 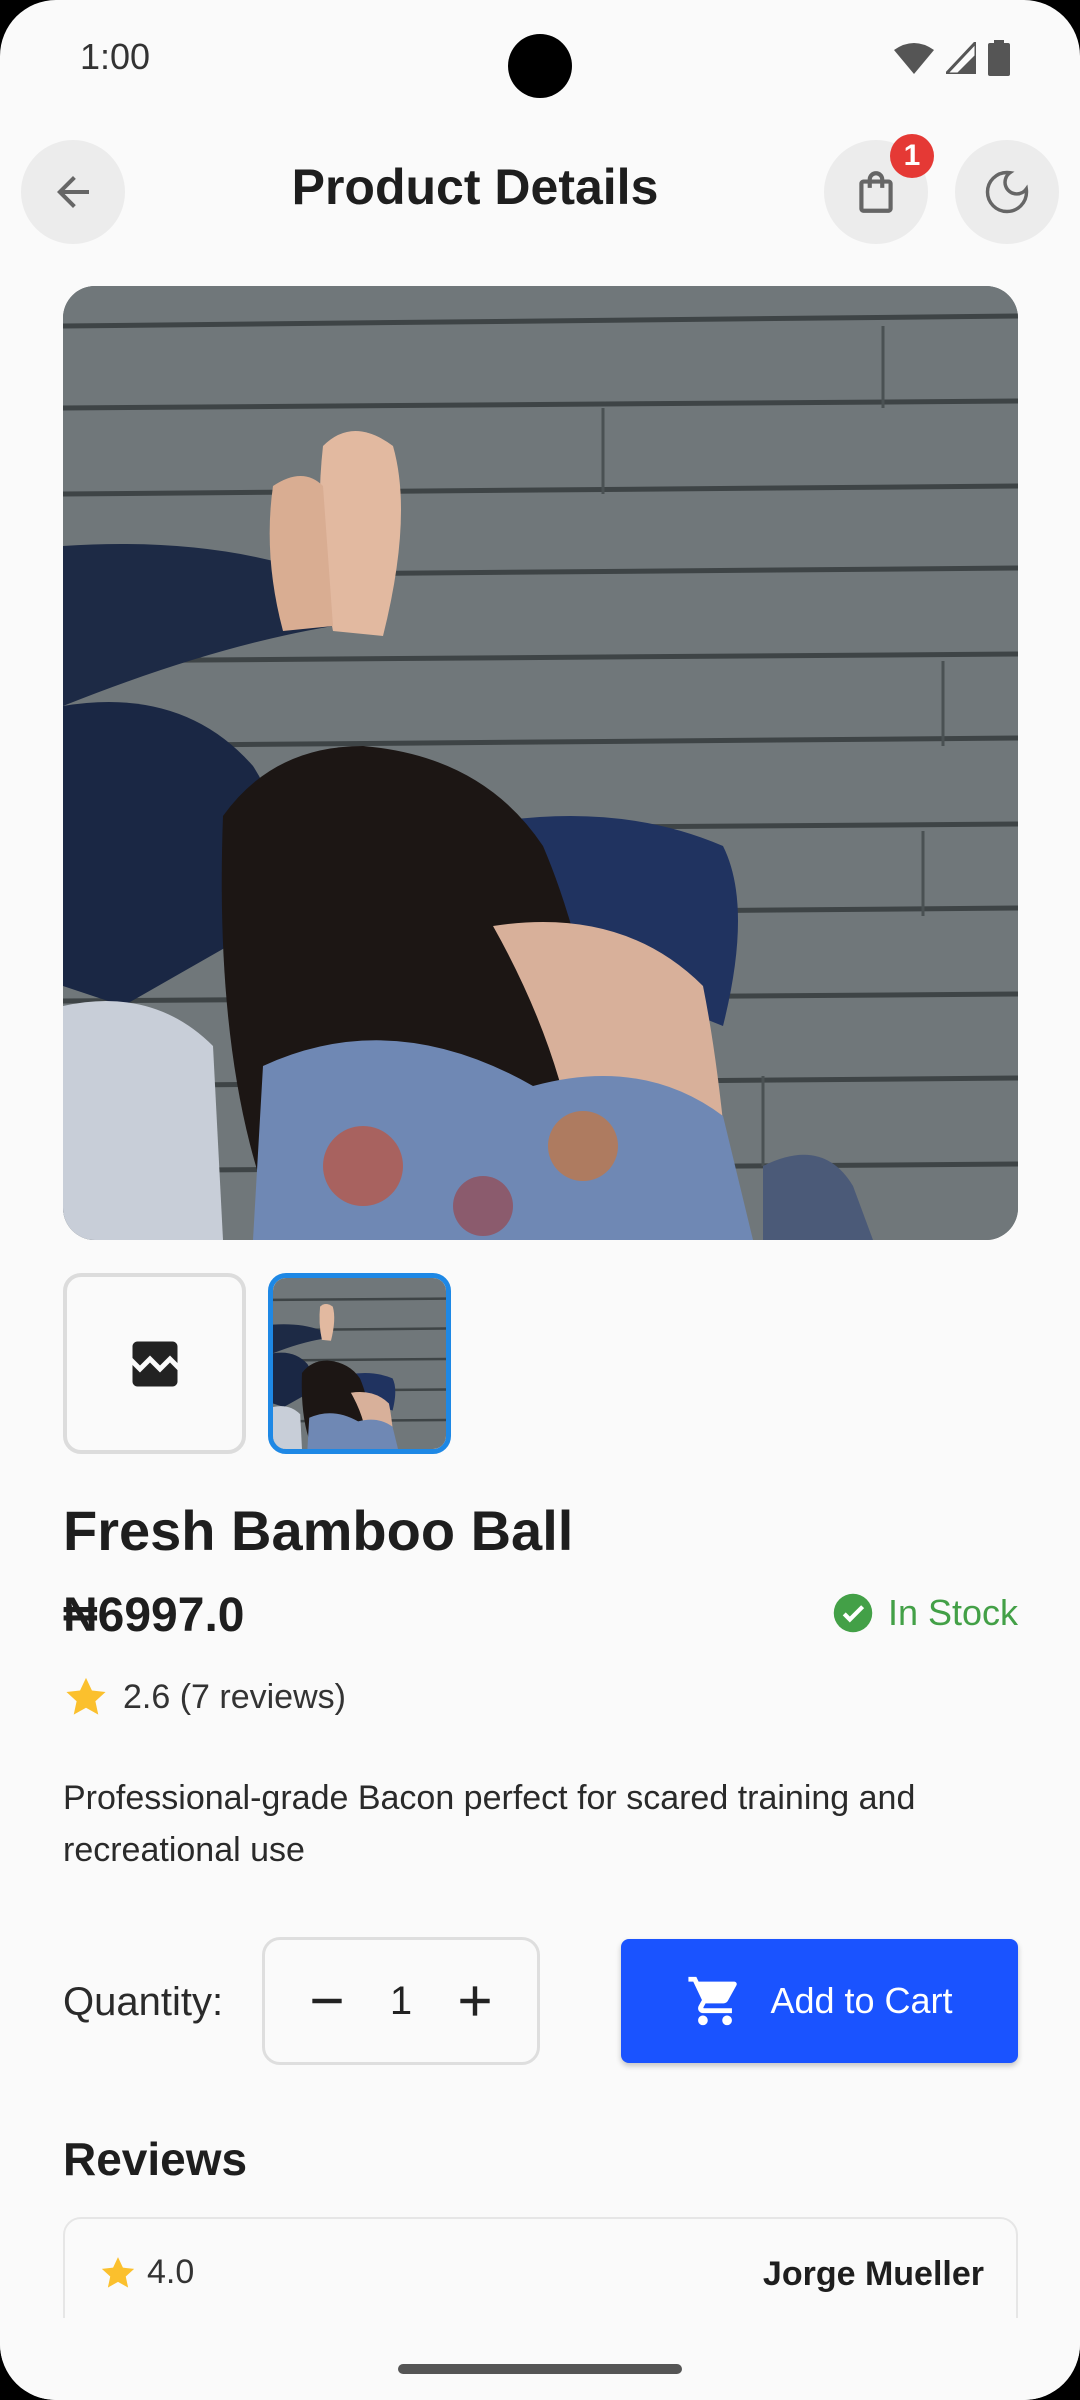 I want to click on product-name: Fresh Bamboo Ball, so click(x=318, y=1530).